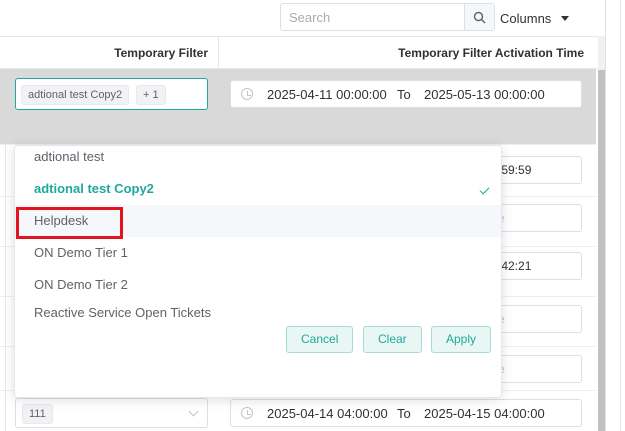  What do you see at coordinates (37, 414) in the screenshot?
I see `filter-tag: 111` at bounding box center [37, 414].